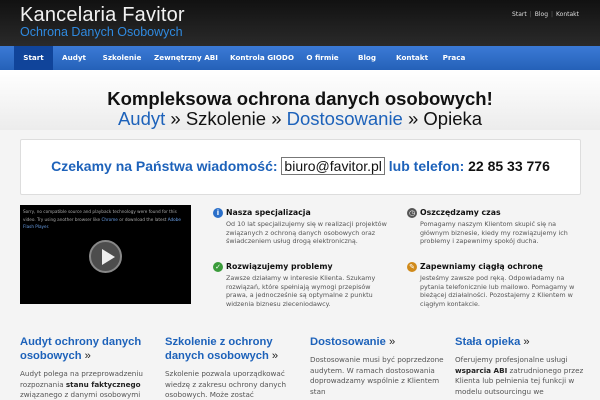 This screenshot has width=600, height=400. I want to click on feature-title: ◷ Oszczędzamy czas, so click(494, 213).